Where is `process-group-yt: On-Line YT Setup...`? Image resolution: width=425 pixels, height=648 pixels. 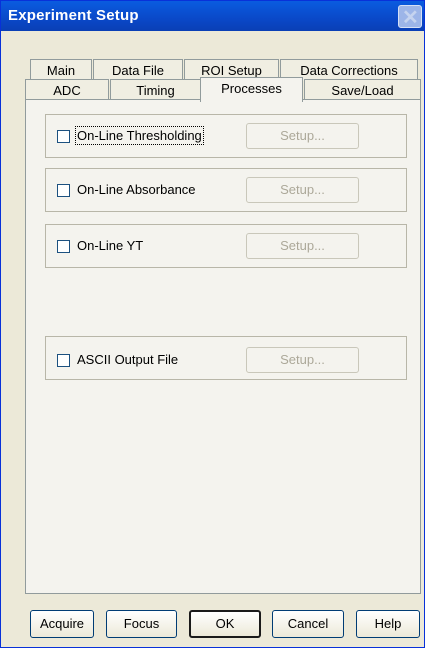
process-group-yt: On-Line YT Setup... is located at coordinates (226, 246).